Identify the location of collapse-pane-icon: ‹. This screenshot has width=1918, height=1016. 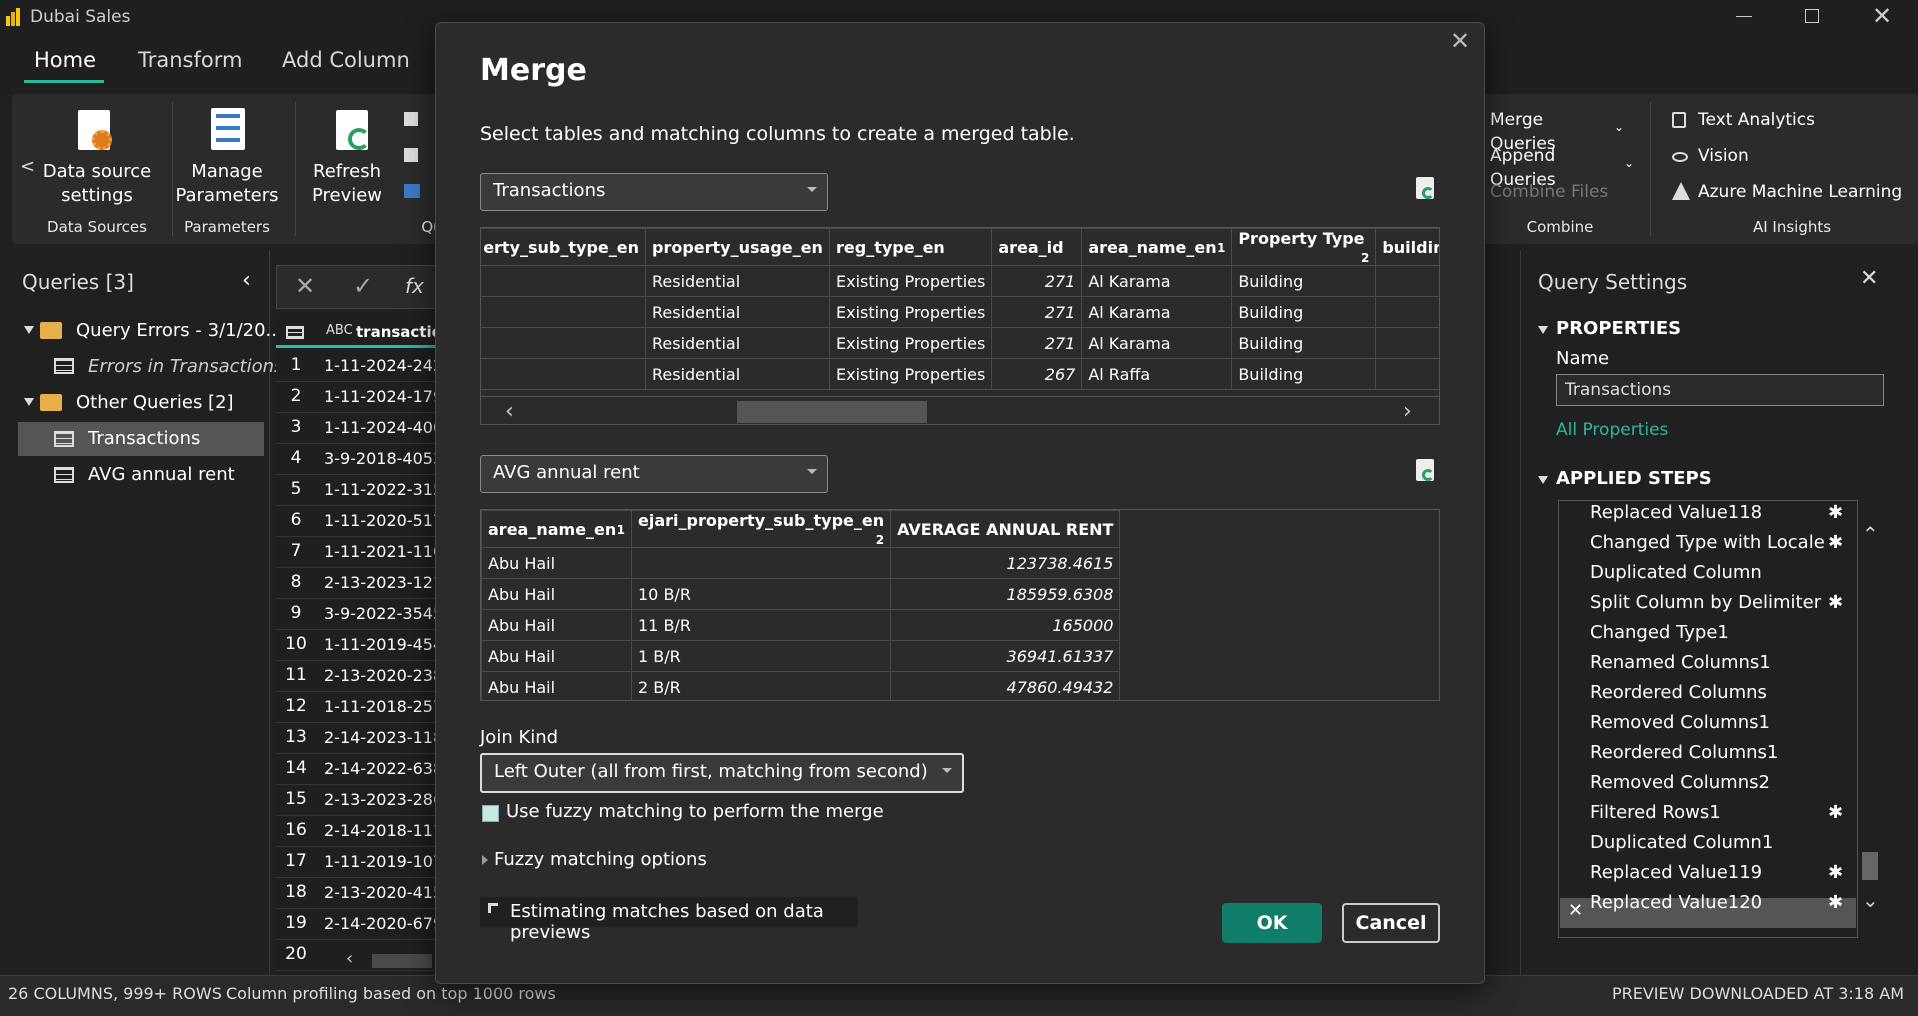
(246, 280).